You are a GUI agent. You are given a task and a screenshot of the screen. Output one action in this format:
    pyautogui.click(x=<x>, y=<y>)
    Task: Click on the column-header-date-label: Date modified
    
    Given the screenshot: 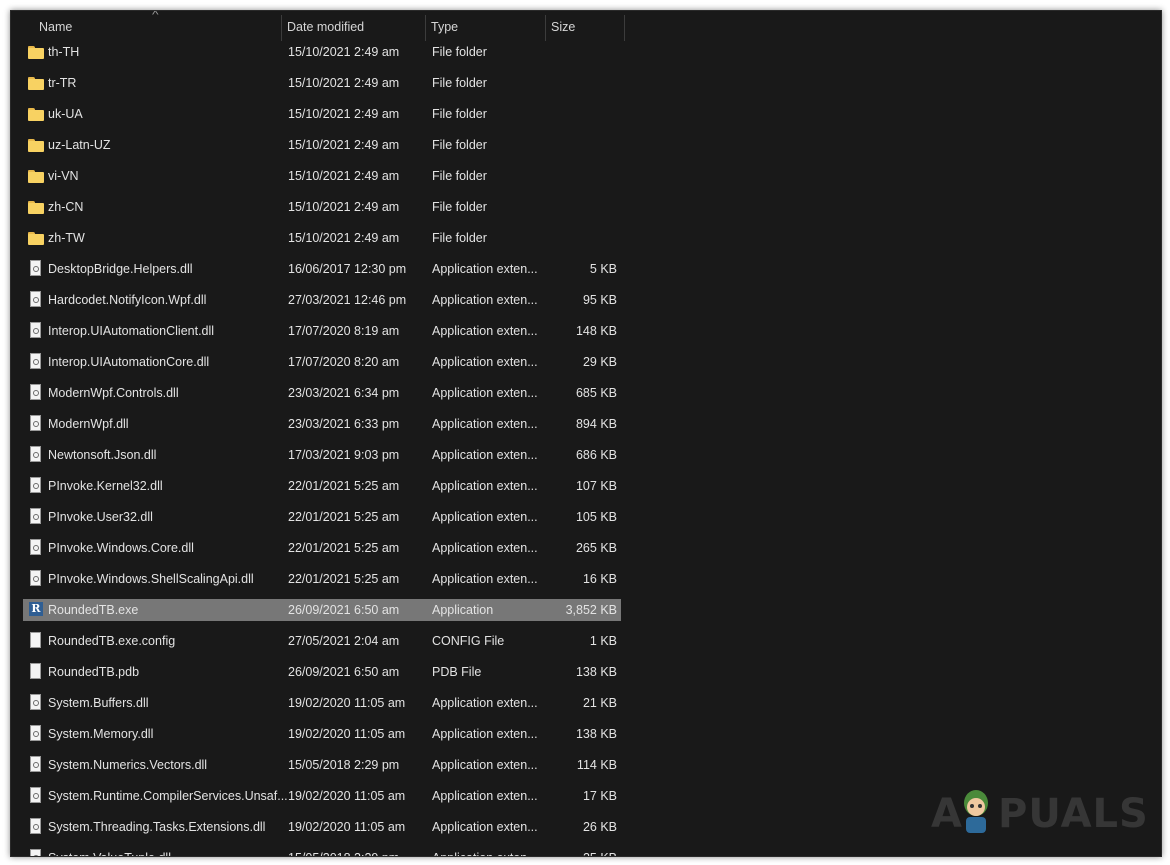 What is the action you would take?
    pyautogui.click(x=326, y=27)
    